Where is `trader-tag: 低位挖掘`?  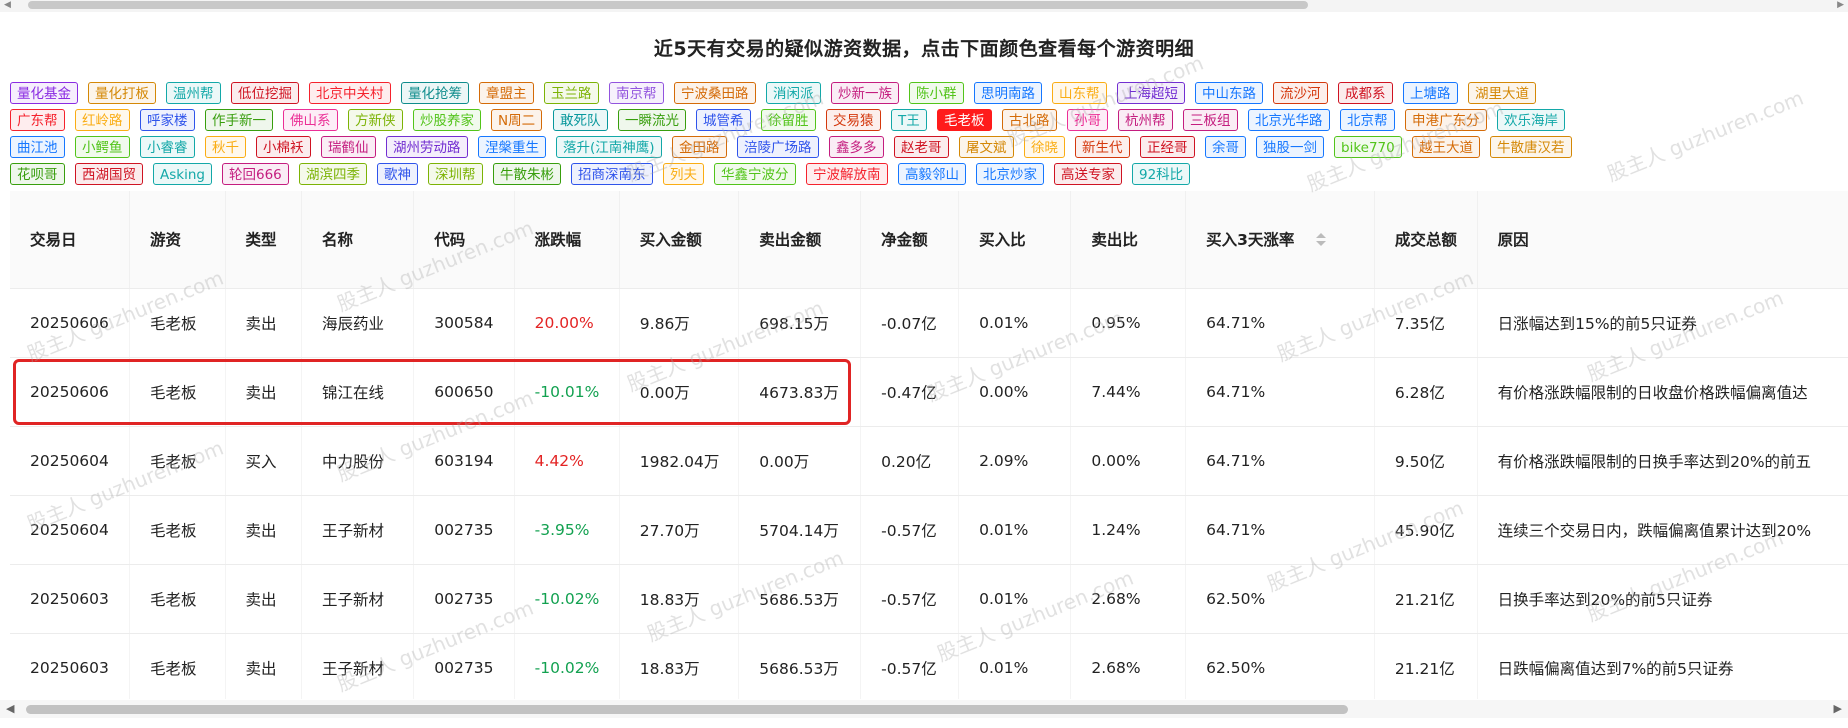 trader-tag: 低位挖掘 is located at coordinates (265, 93).